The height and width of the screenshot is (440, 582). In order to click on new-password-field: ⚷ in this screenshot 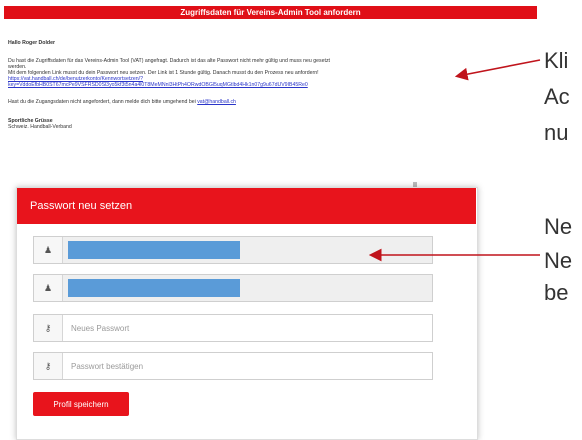, I will do `click(233, 328)`.